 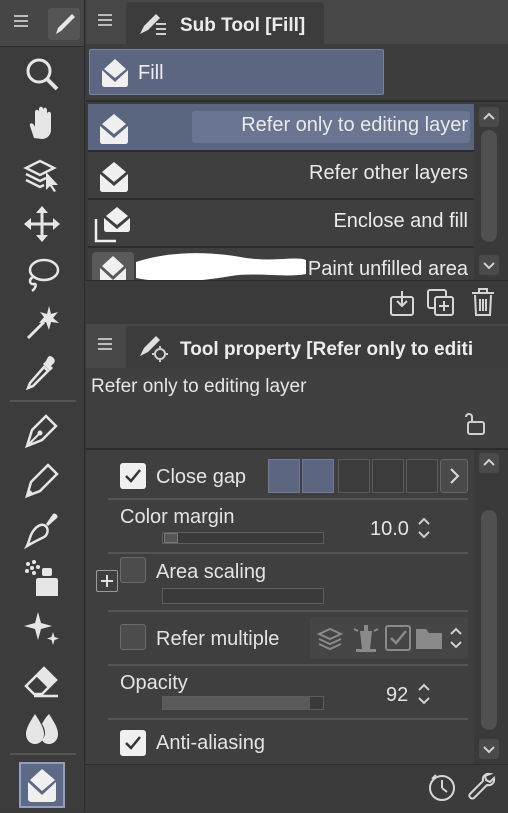 What do you see at coordinates (42, 480) in the screenshot?
I see `pencil-icon` at bounding box center [42, 480].